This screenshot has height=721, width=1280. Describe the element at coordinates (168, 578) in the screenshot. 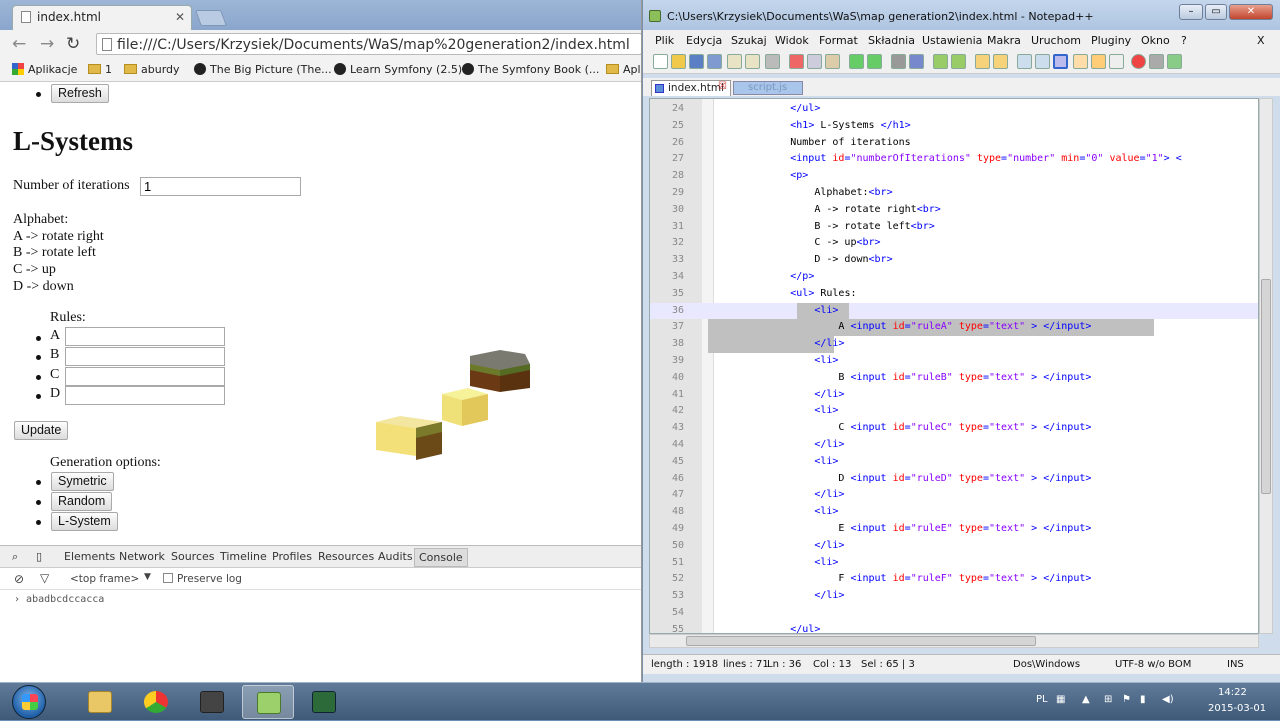

I see `preserve-log-checkbox` at that location.